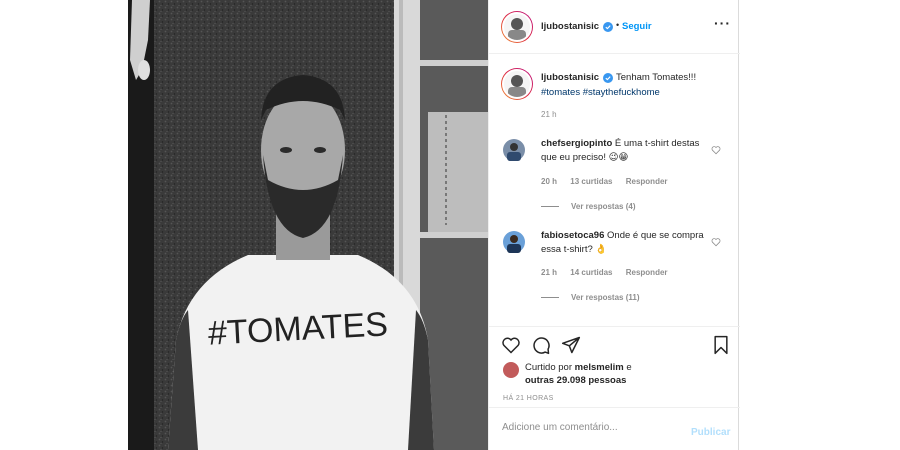 The width and height of the screenshot is (900, 450). Describe the element at coordinates (591, 181) in the screenshot. I see `comment-likes: 13 curtidas` at that location.